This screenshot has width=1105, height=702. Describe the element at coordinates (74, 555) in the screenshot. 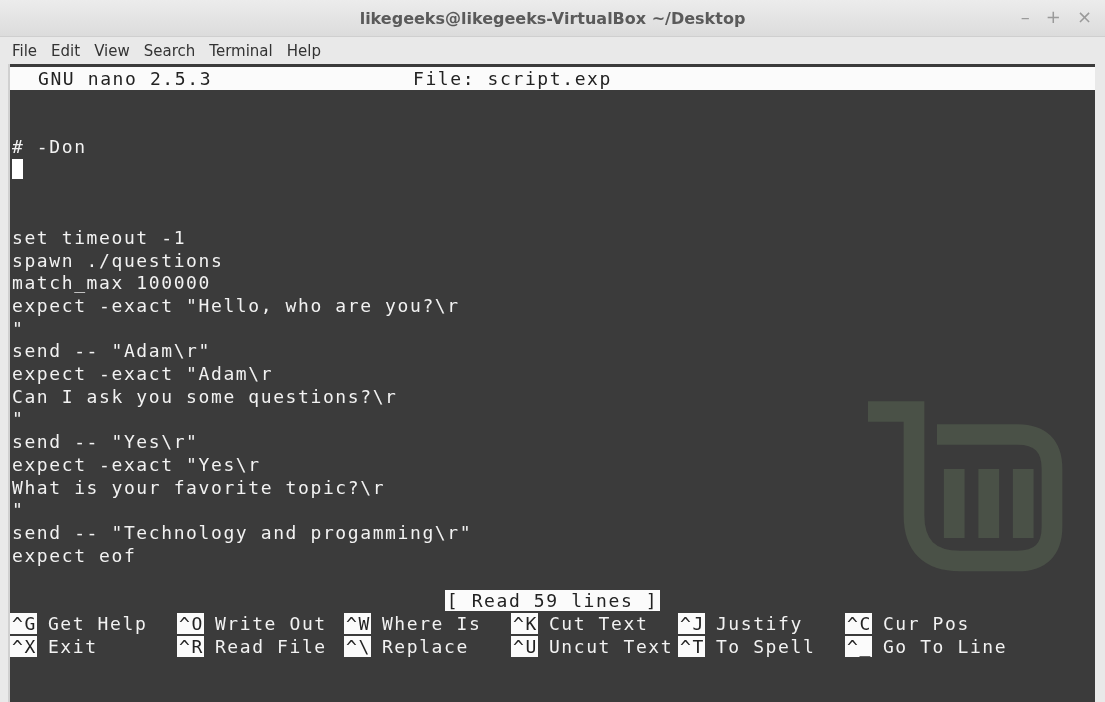

I see `code-line: expect eof` at that location.